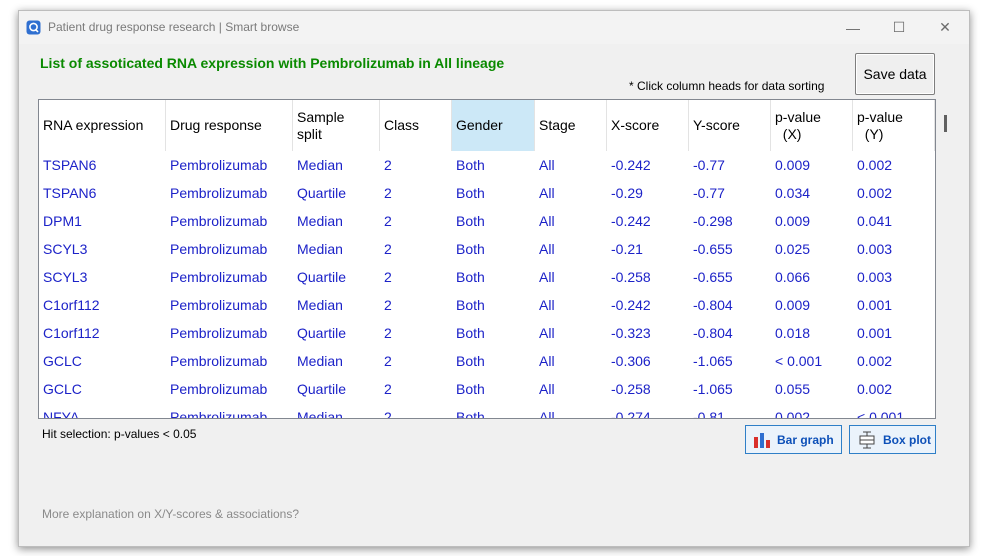 The width and height of the screenshot is (986, 556). What do you see at coordinates (793, 277) in the screenshot?
I see `table-cell: 0.066` at bounding box center [793, 277].